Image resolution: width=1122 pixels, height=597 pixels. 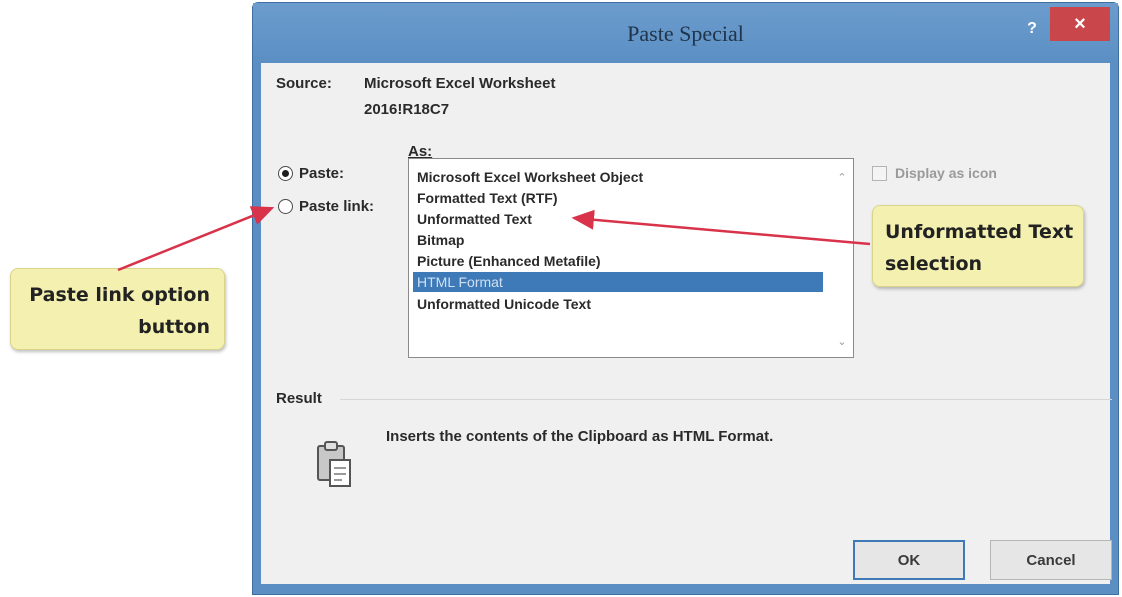 I want to click on callout-paste-link-line2: button, so click(x=174, y=327).